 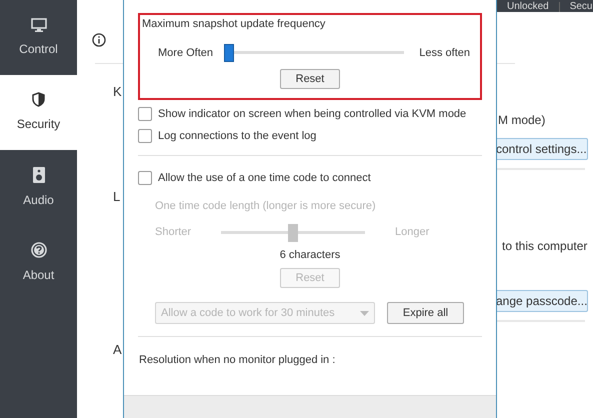 What do you see at coordinates (116, 197) in the screenshot?
I see `section-heading: L` at bounding box center [116, 197].